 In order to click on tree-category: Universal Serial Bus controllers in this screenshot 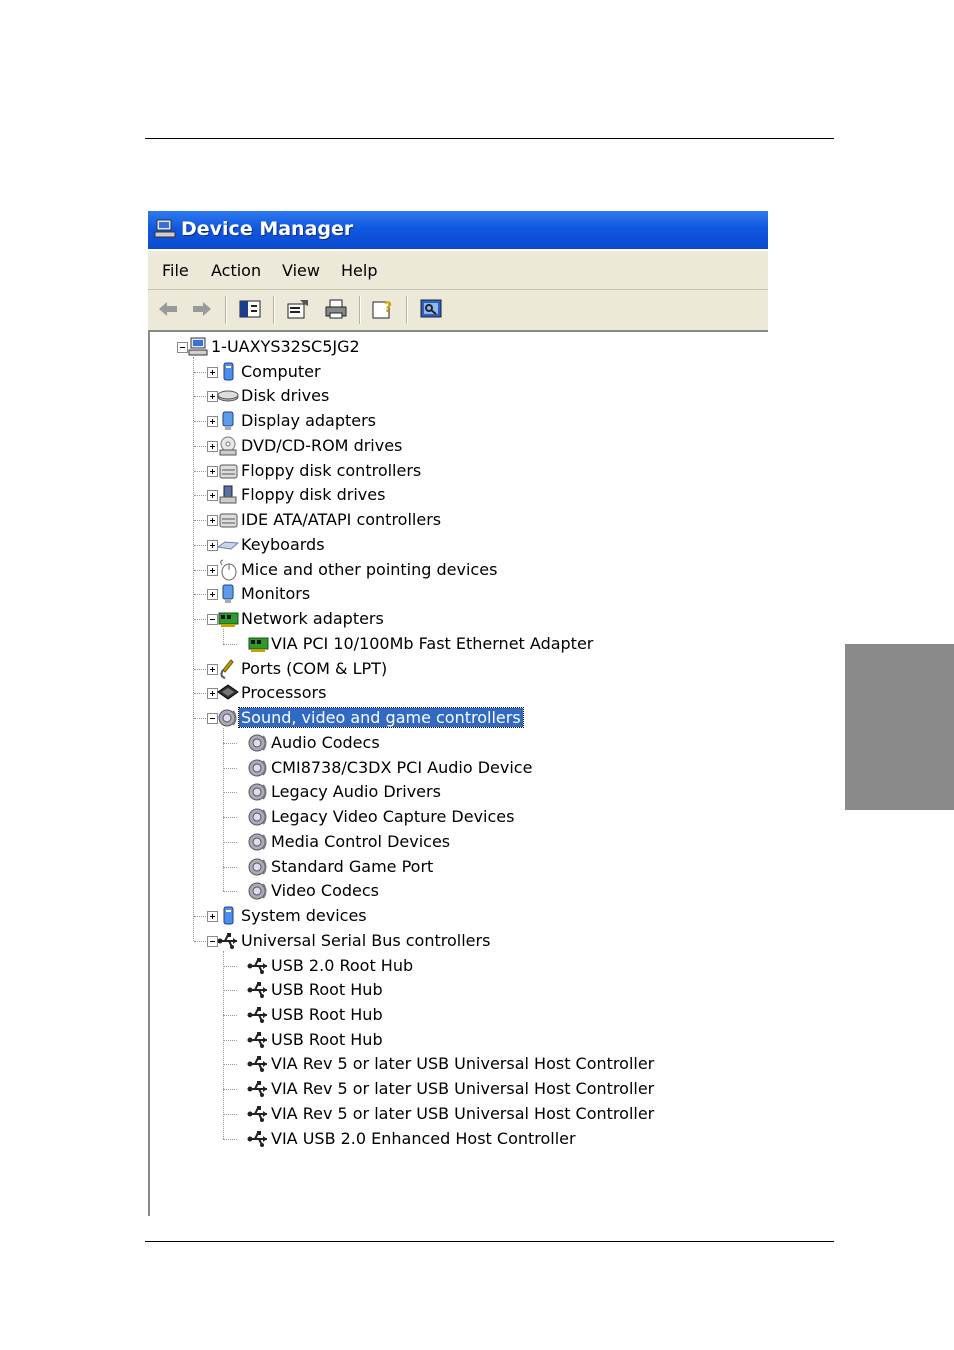, I will do `click(477, 941)`.